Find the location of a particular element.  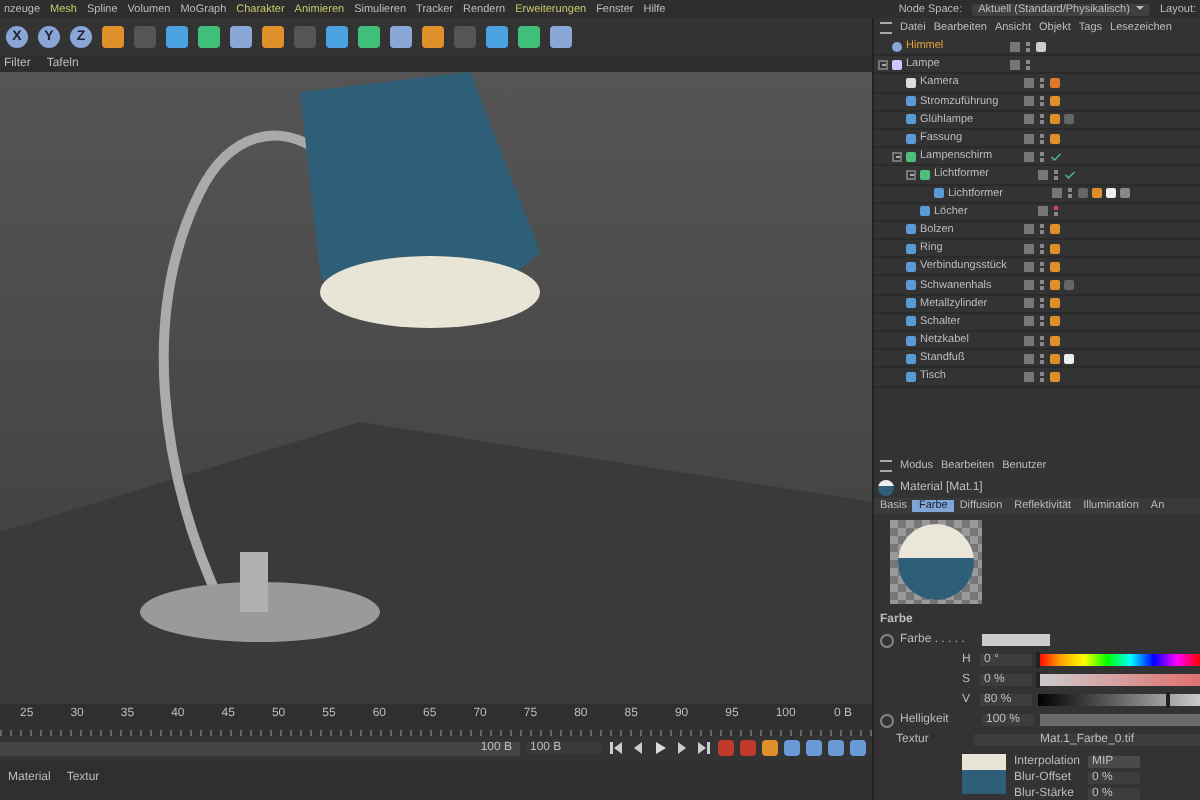

last-frame-icon is located at coordinates (704, 748).